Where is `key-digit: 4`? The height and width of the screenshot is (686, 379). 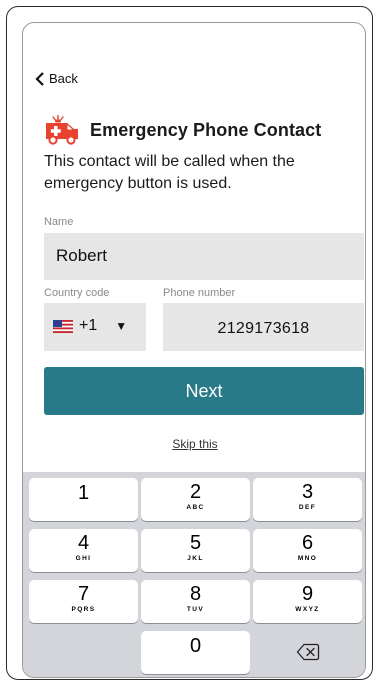 key-digit: 4 is located at coordinates (83, 543).